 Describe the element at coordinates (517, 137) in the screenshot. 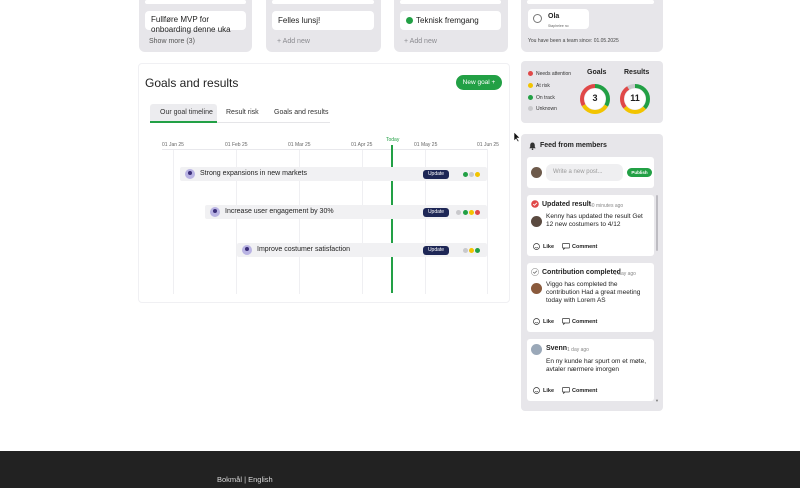

I see `mouse-cursor-icon` at that location.